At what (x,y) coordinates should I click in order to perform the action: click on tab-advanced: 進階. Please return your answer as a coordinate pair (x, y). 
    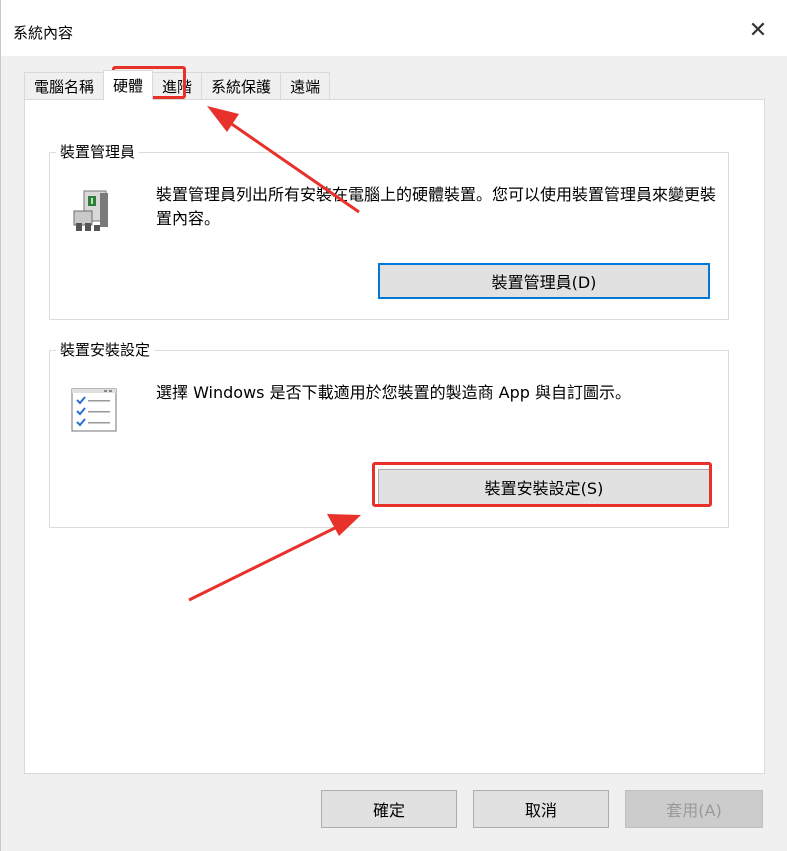
    Looking at the image, I should click on (177, 86).